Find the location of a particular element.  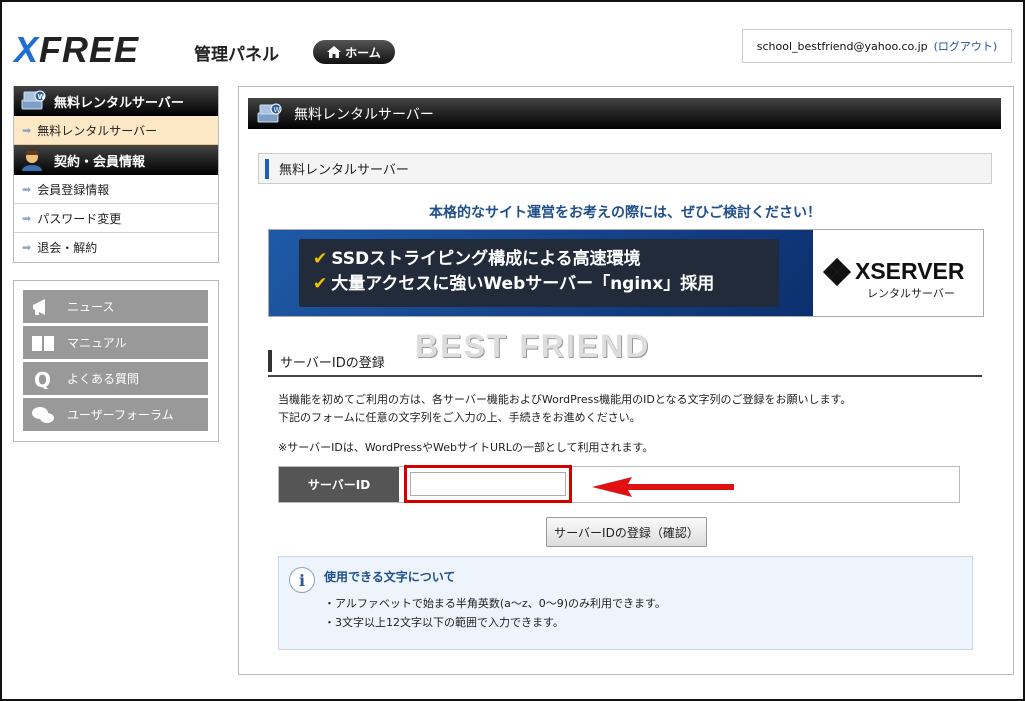

home-button: ホーム is located at coordinates (354, 52).